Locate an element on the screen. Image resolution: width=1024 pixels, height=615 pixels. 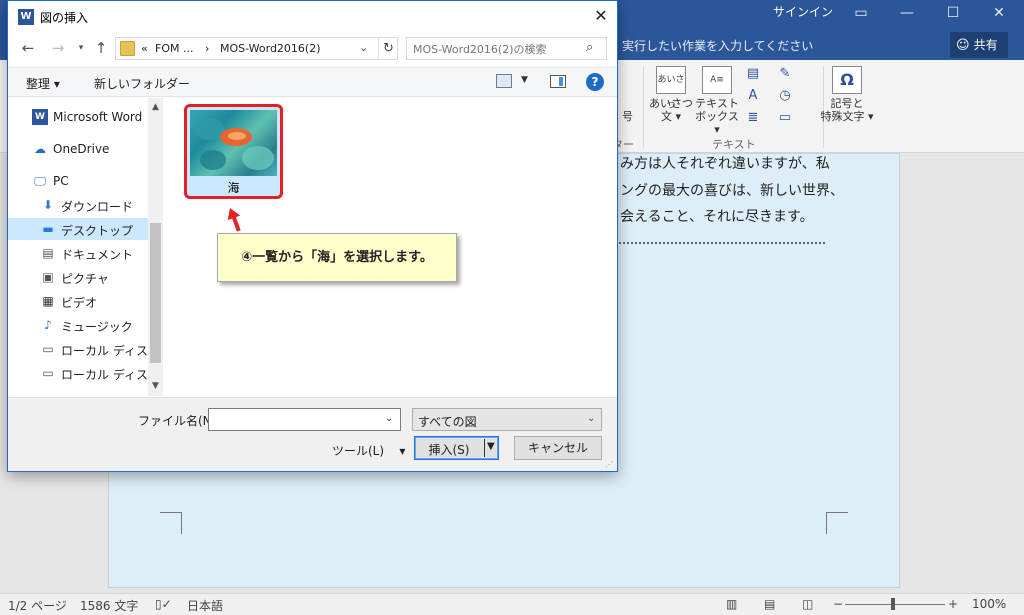
web-layout-icon: ◫ is located at coordinates (807, 604).